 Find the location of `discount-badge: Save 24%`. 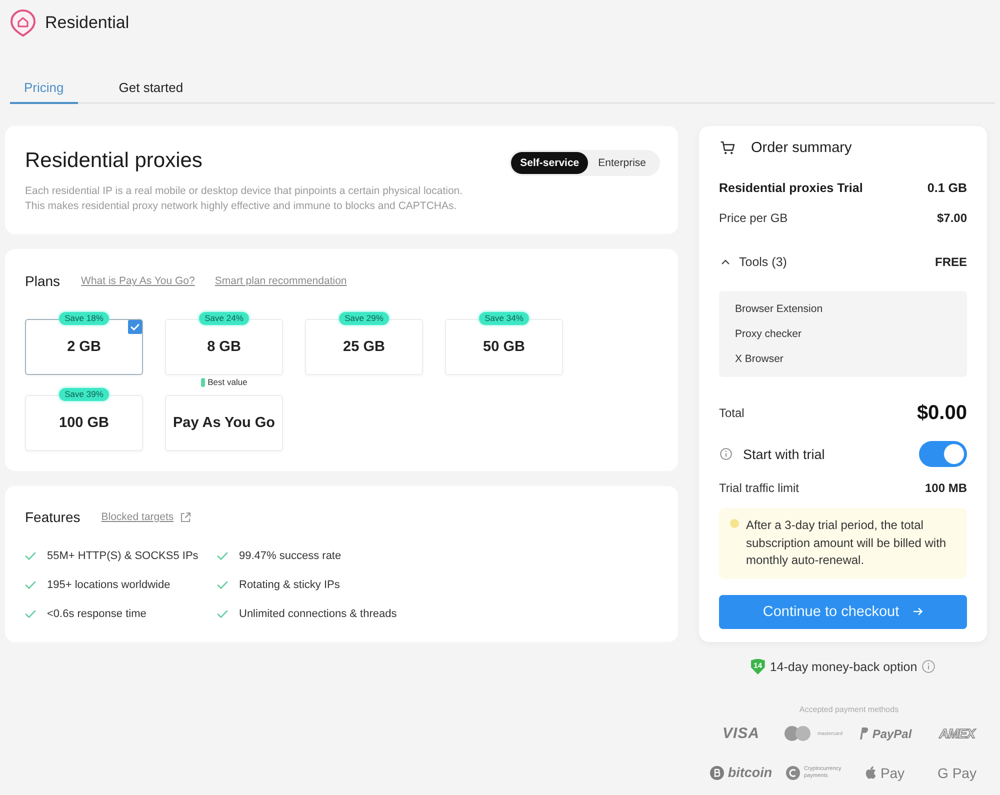

discount-badge: Save 24% is located at coordinates (224, 318).